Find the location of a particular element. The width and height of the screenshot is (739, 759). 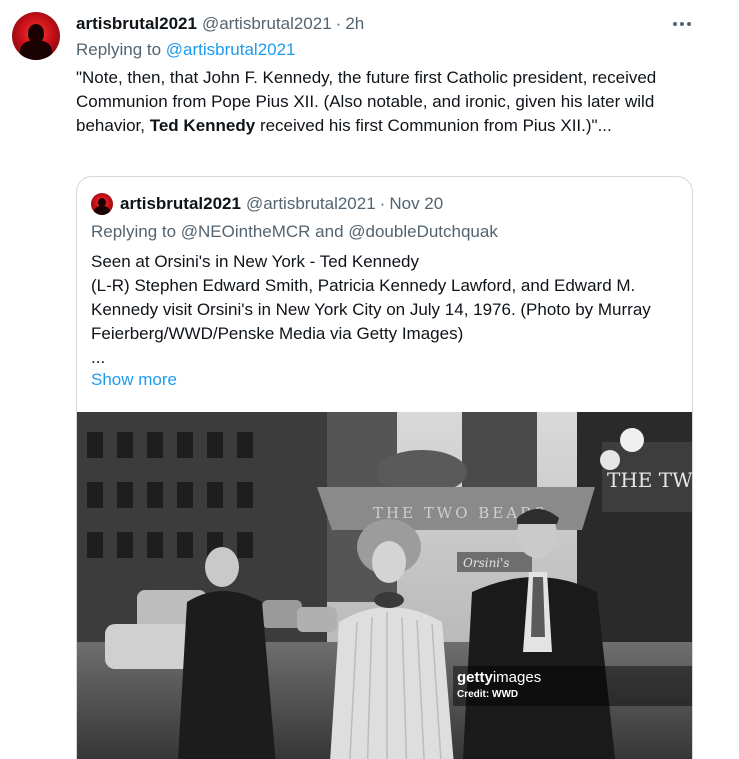

tweet-header: artisbrutal2021 @artisbrutal2021 · 2h is located at coordinates (220, 24).